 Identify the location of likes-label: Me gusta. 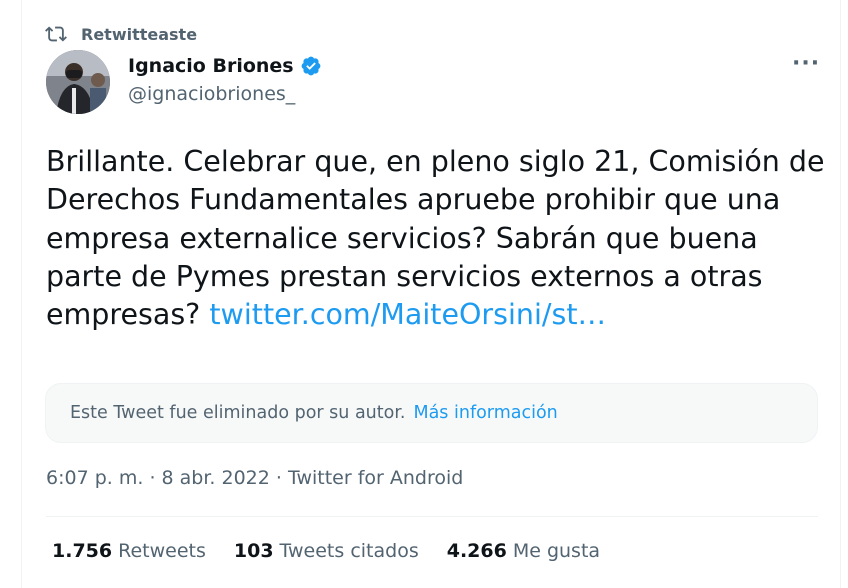
(556, 551).